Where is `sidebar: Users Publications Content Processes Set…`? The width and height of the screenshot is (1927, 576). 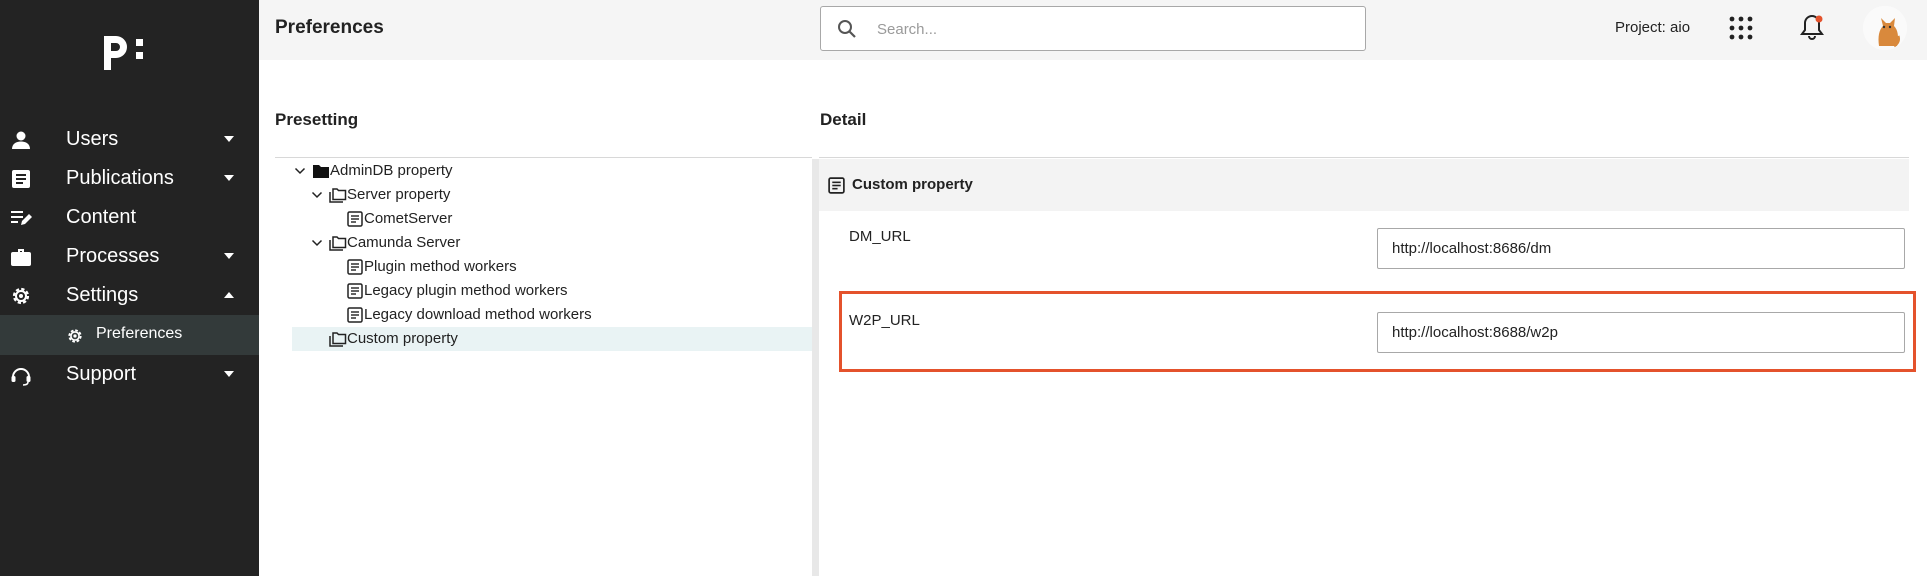 sidebar: Users Publications Content Processes Set… is located at coordinates (129, 288).